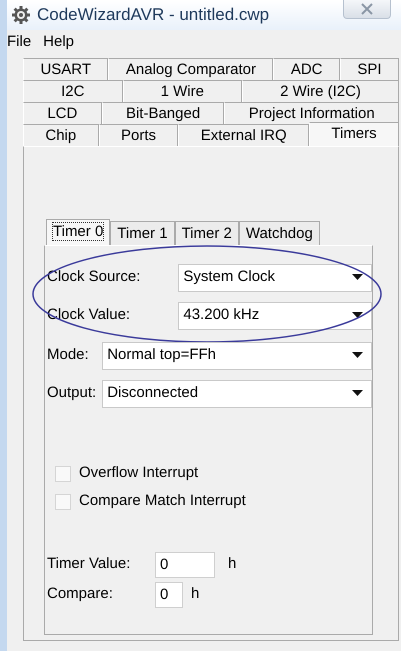 The image size is (401, 651). I want to click on field-label: Output:, so click(71, 393).